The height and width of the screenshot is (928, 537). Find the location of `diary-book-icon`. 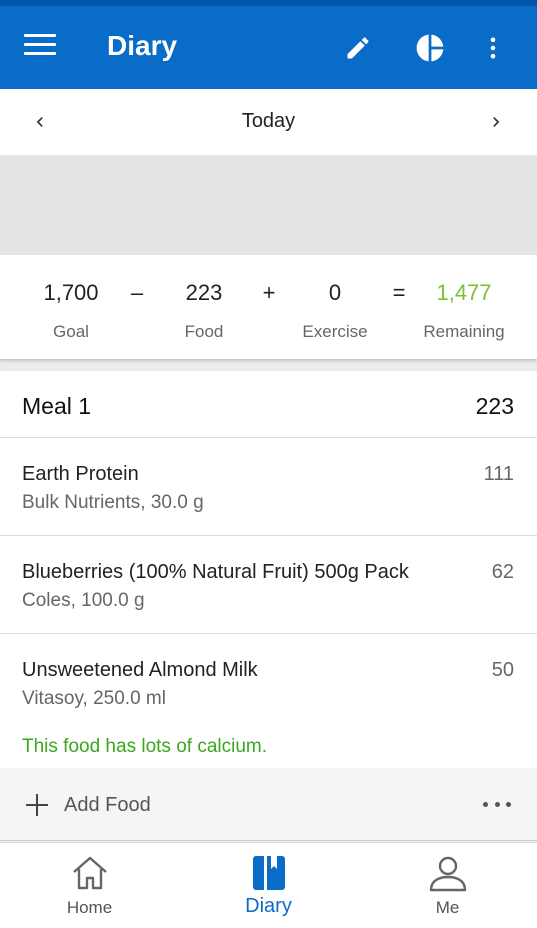

diary-book-icon is located at coordinates (269, 873).